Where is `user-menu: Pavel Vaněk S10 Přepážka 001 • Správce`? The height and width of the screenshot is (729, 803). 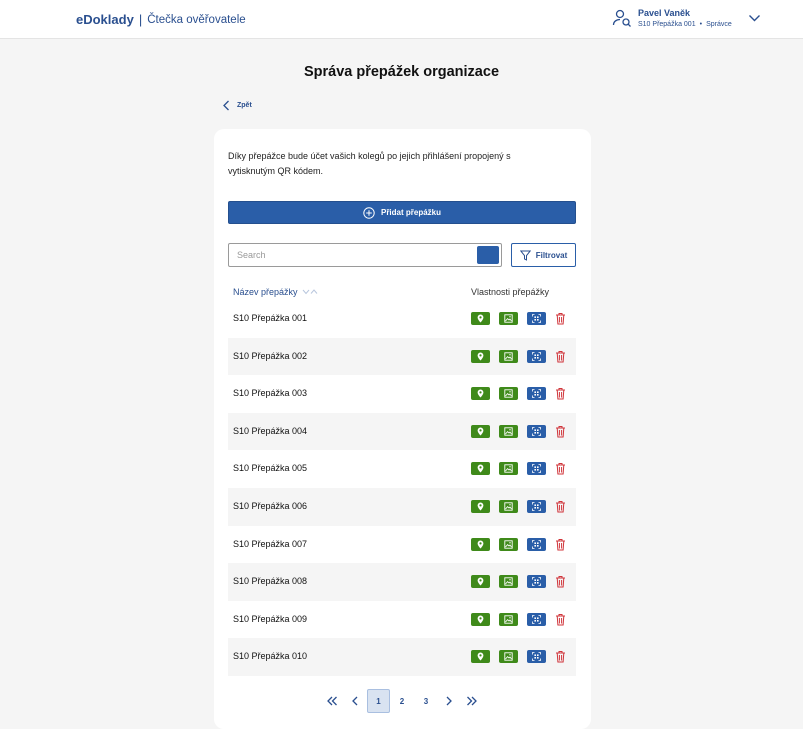
user-menu: Pavel Vaněk S10 Přepážka 001 • Správce is located at coordinates (672, 18).